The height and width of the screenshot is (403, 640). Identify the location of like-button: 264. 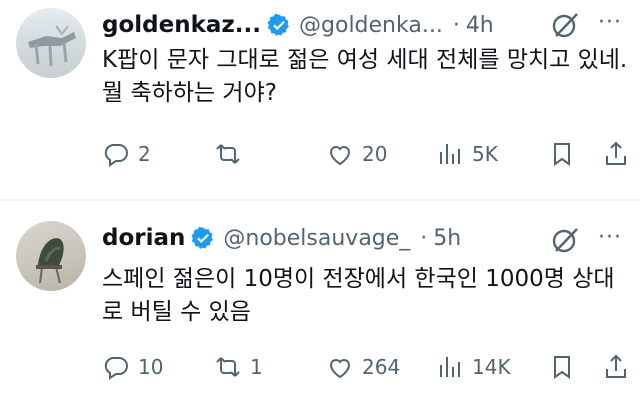
(363, 367).